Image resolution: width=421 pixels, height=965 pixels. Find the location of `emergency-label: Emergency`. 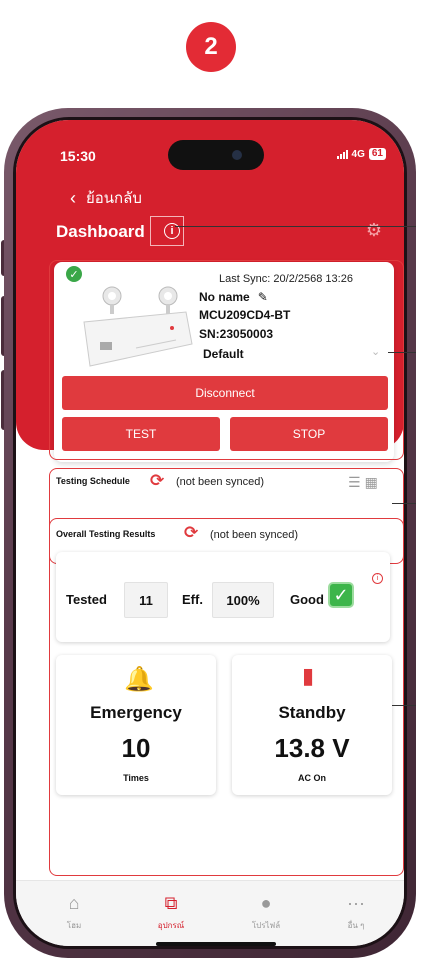

emergency-label: Emergency is located at coordinates (136, 712).